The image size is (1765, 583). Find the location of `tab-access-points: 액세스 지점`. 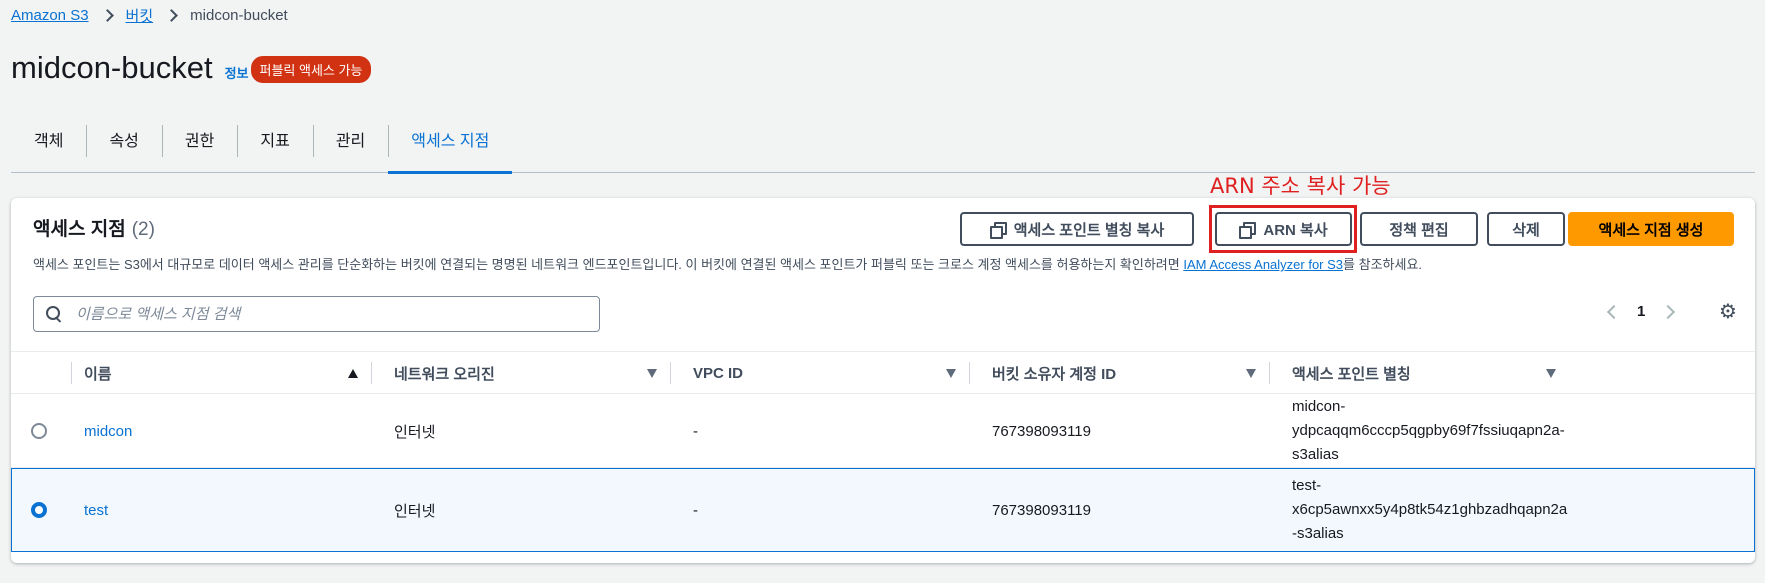

tab-access-points: 액세스 지점 is located at coordinates (450, 146).